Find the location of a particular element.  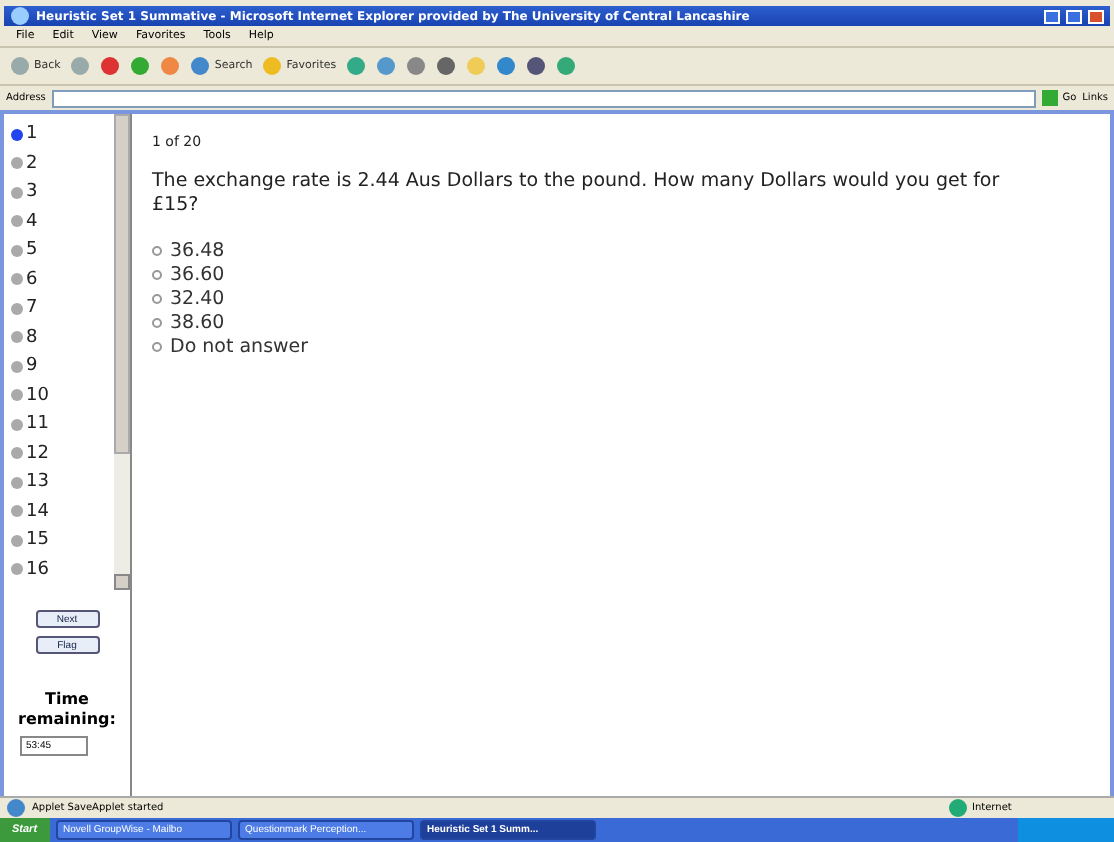

answer-option: 36.48 is located at coordinates (621, 251).